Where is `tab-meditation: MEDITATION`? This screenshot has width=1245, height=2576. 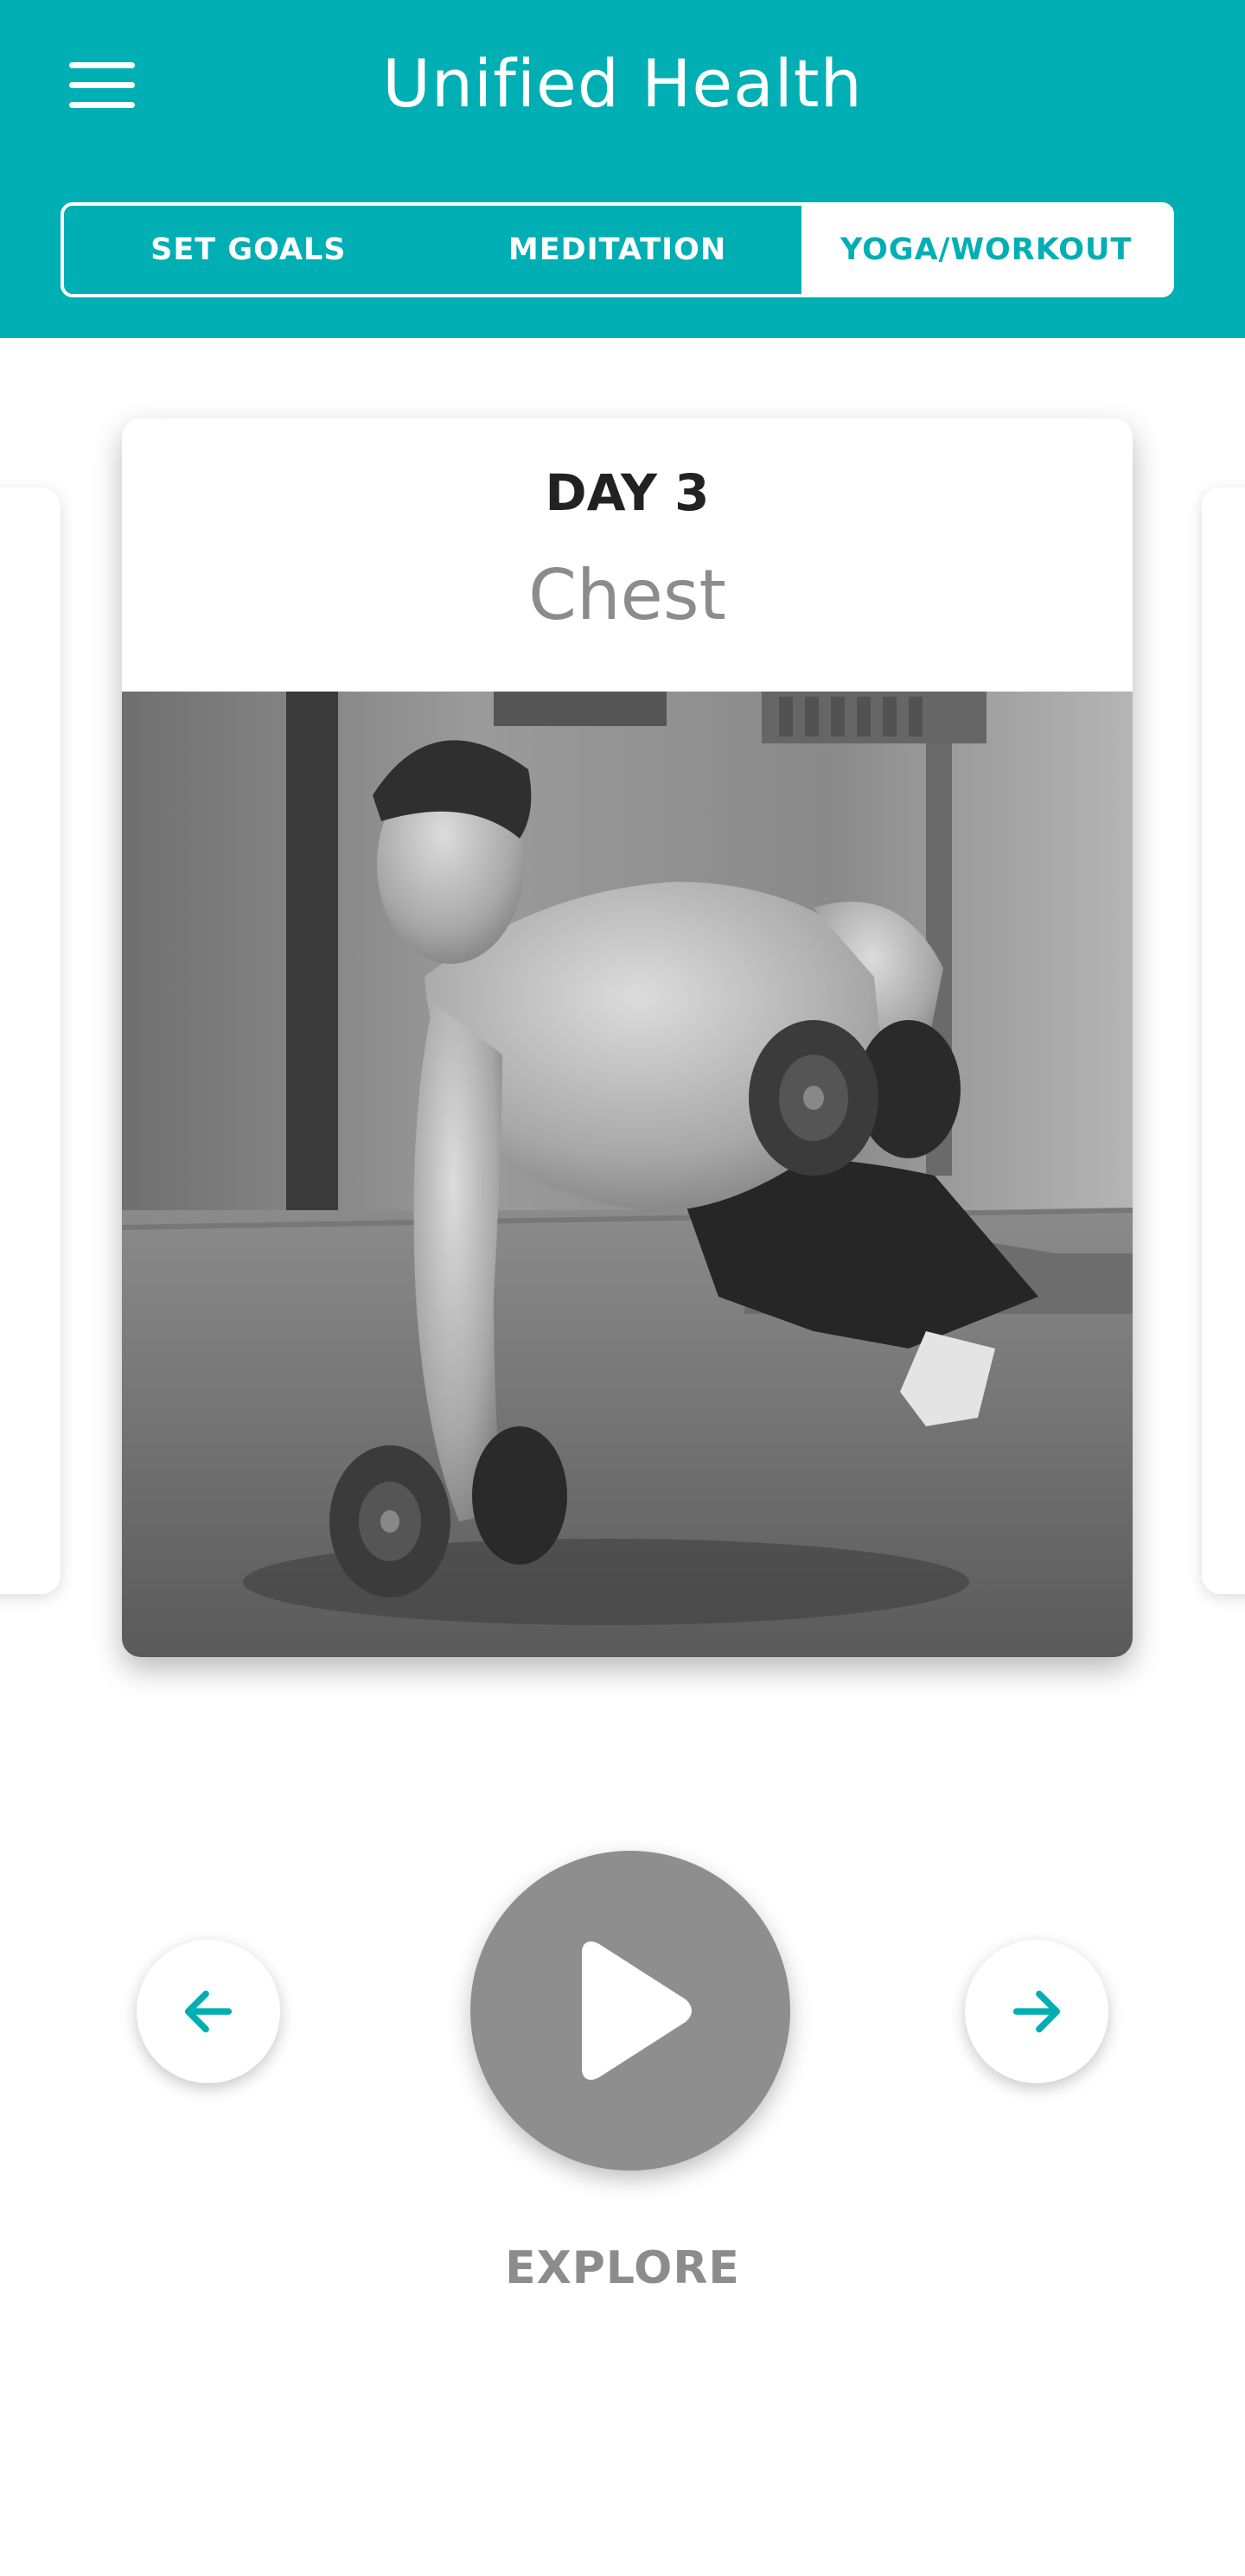 tab-meditation: MEDITATION is located at coordinates (617, 250).